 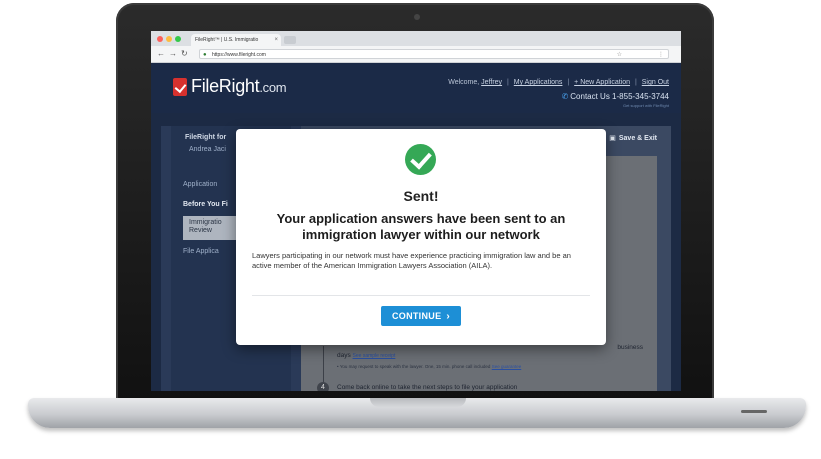 What do you see at coordinates (418, 402) in the screenshot?
I see `laptop-notch` at bounding box center [418, 402].